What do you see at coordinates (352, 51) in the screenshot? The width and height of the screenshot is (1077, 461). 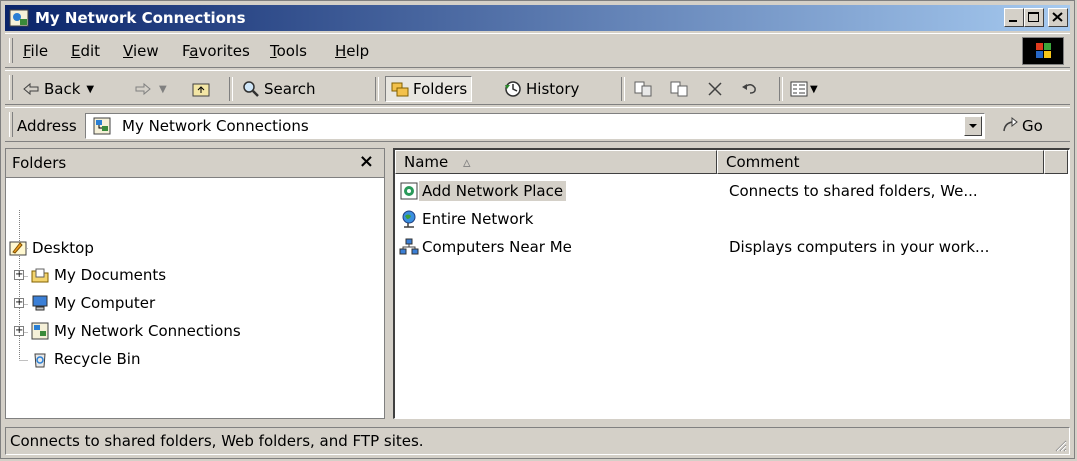 I see `menu-help: Help` at bounding box center [352, 51].